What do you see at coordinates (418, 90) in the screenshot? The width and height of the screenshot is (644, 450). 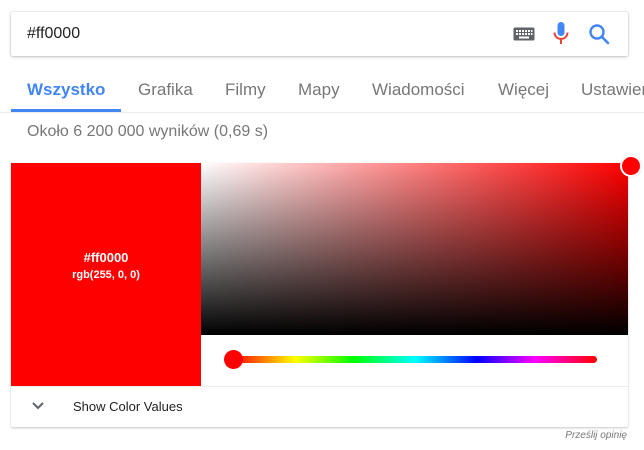 I see `tab-news: Wiadomości` at bounding box center [418, 90].